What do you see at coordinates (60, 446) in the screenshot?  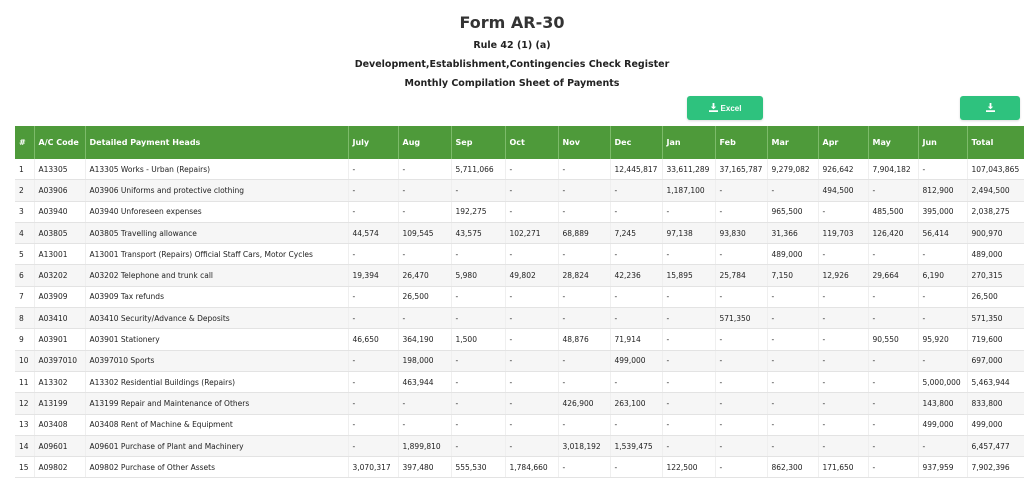 I see `table-cell: A09601` at bounding box center [60, 446].